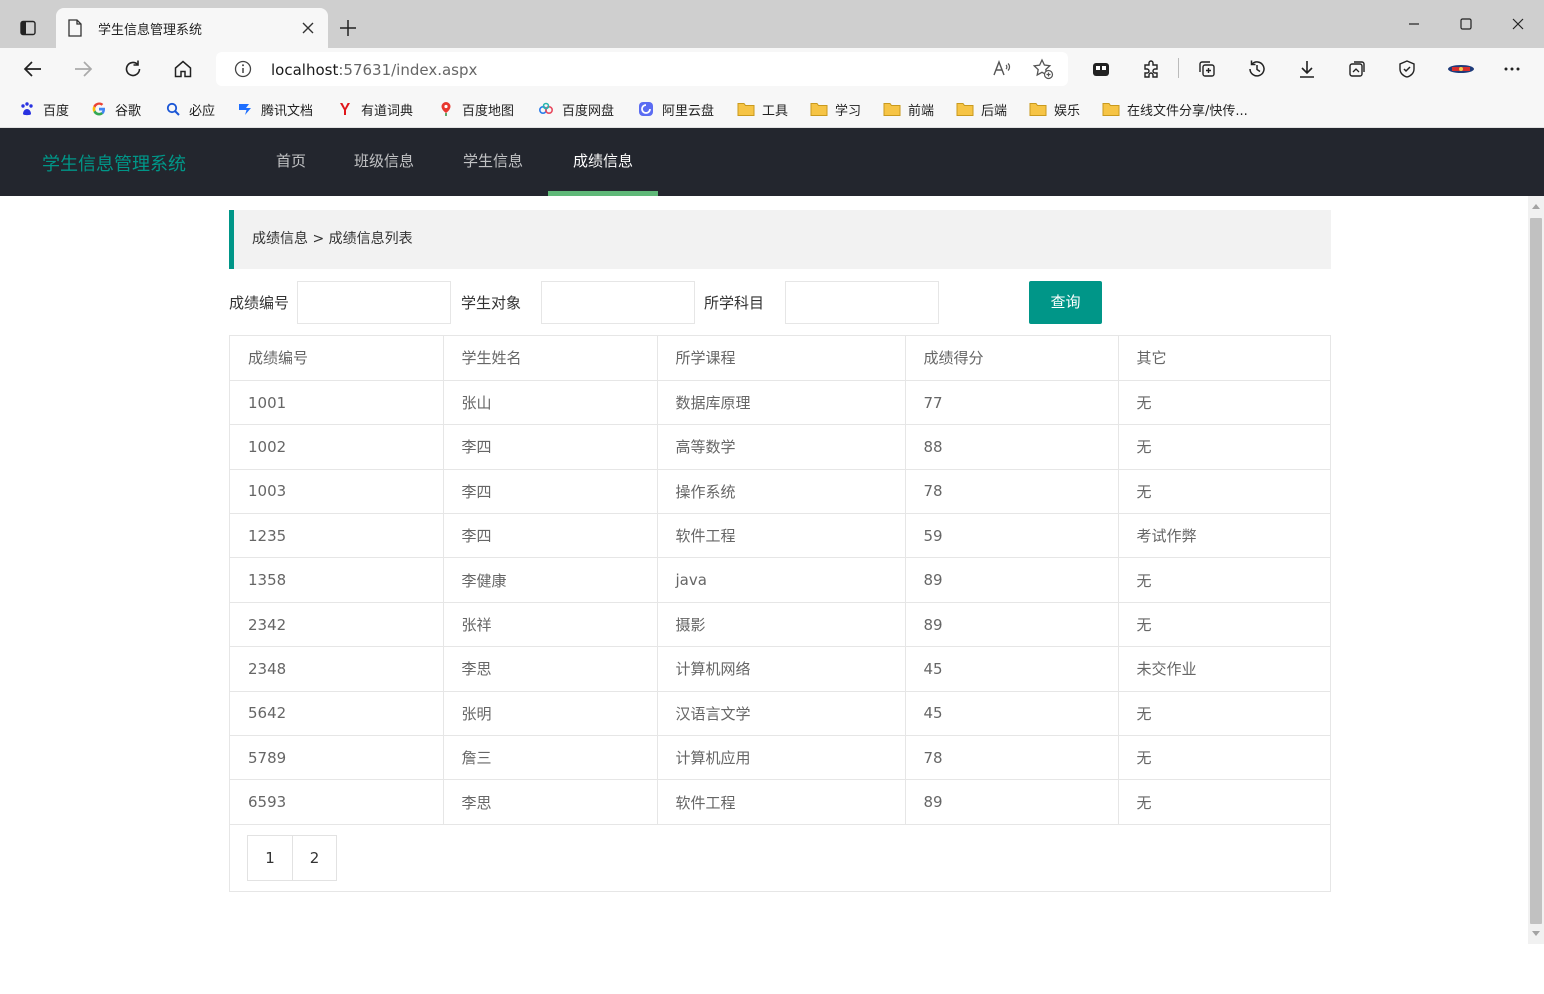  What do you see at coordinates (348, 28) in the screenshot?
I see `new-tab-icon` at bounding box center [348, 28].